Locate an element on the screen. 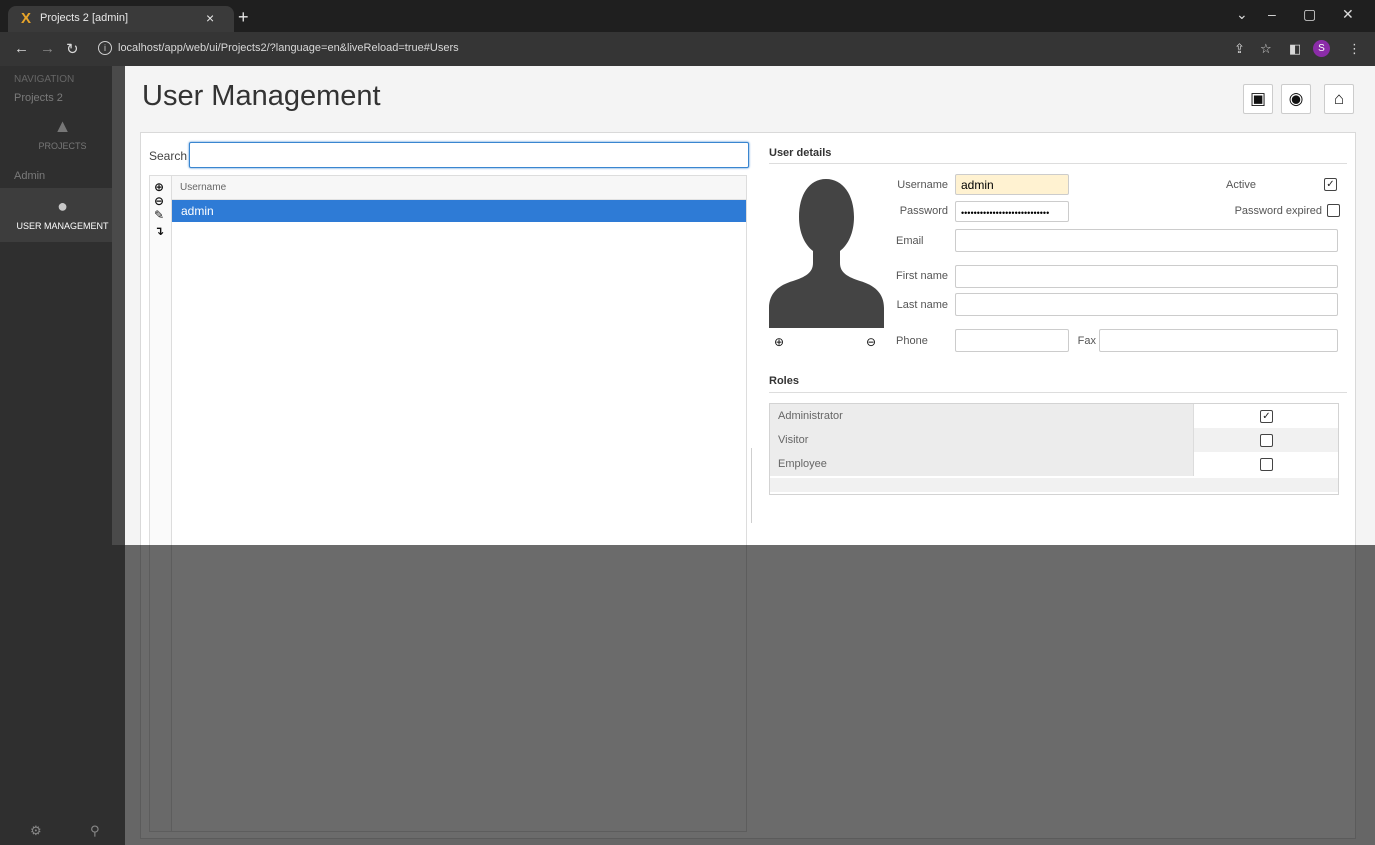 This screenshot has width=1375, height=845. share-icon: ⇪ is located at coordinates (1239, 49).